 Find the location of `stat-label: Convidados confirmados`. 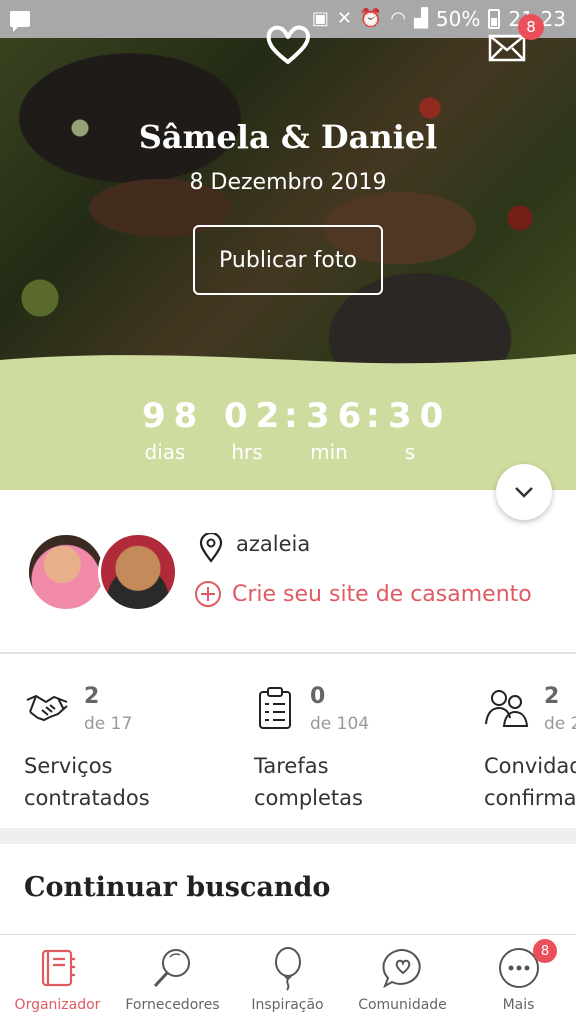

stat-label: Convidados confirmados is located at coordinates (530, 782).